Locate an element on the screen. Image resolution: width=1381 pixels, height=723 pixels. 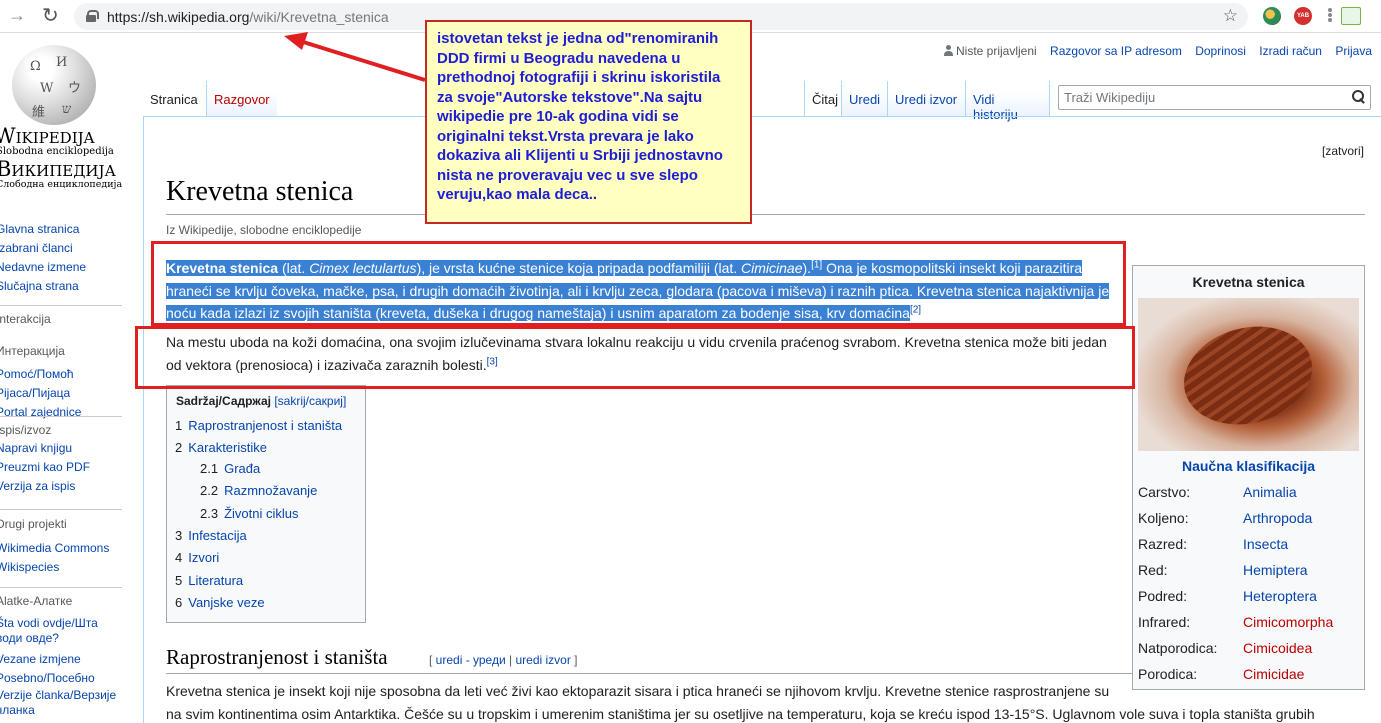
toc-item: 2.3 Životni ciklus is located at coordinates (249, 513).